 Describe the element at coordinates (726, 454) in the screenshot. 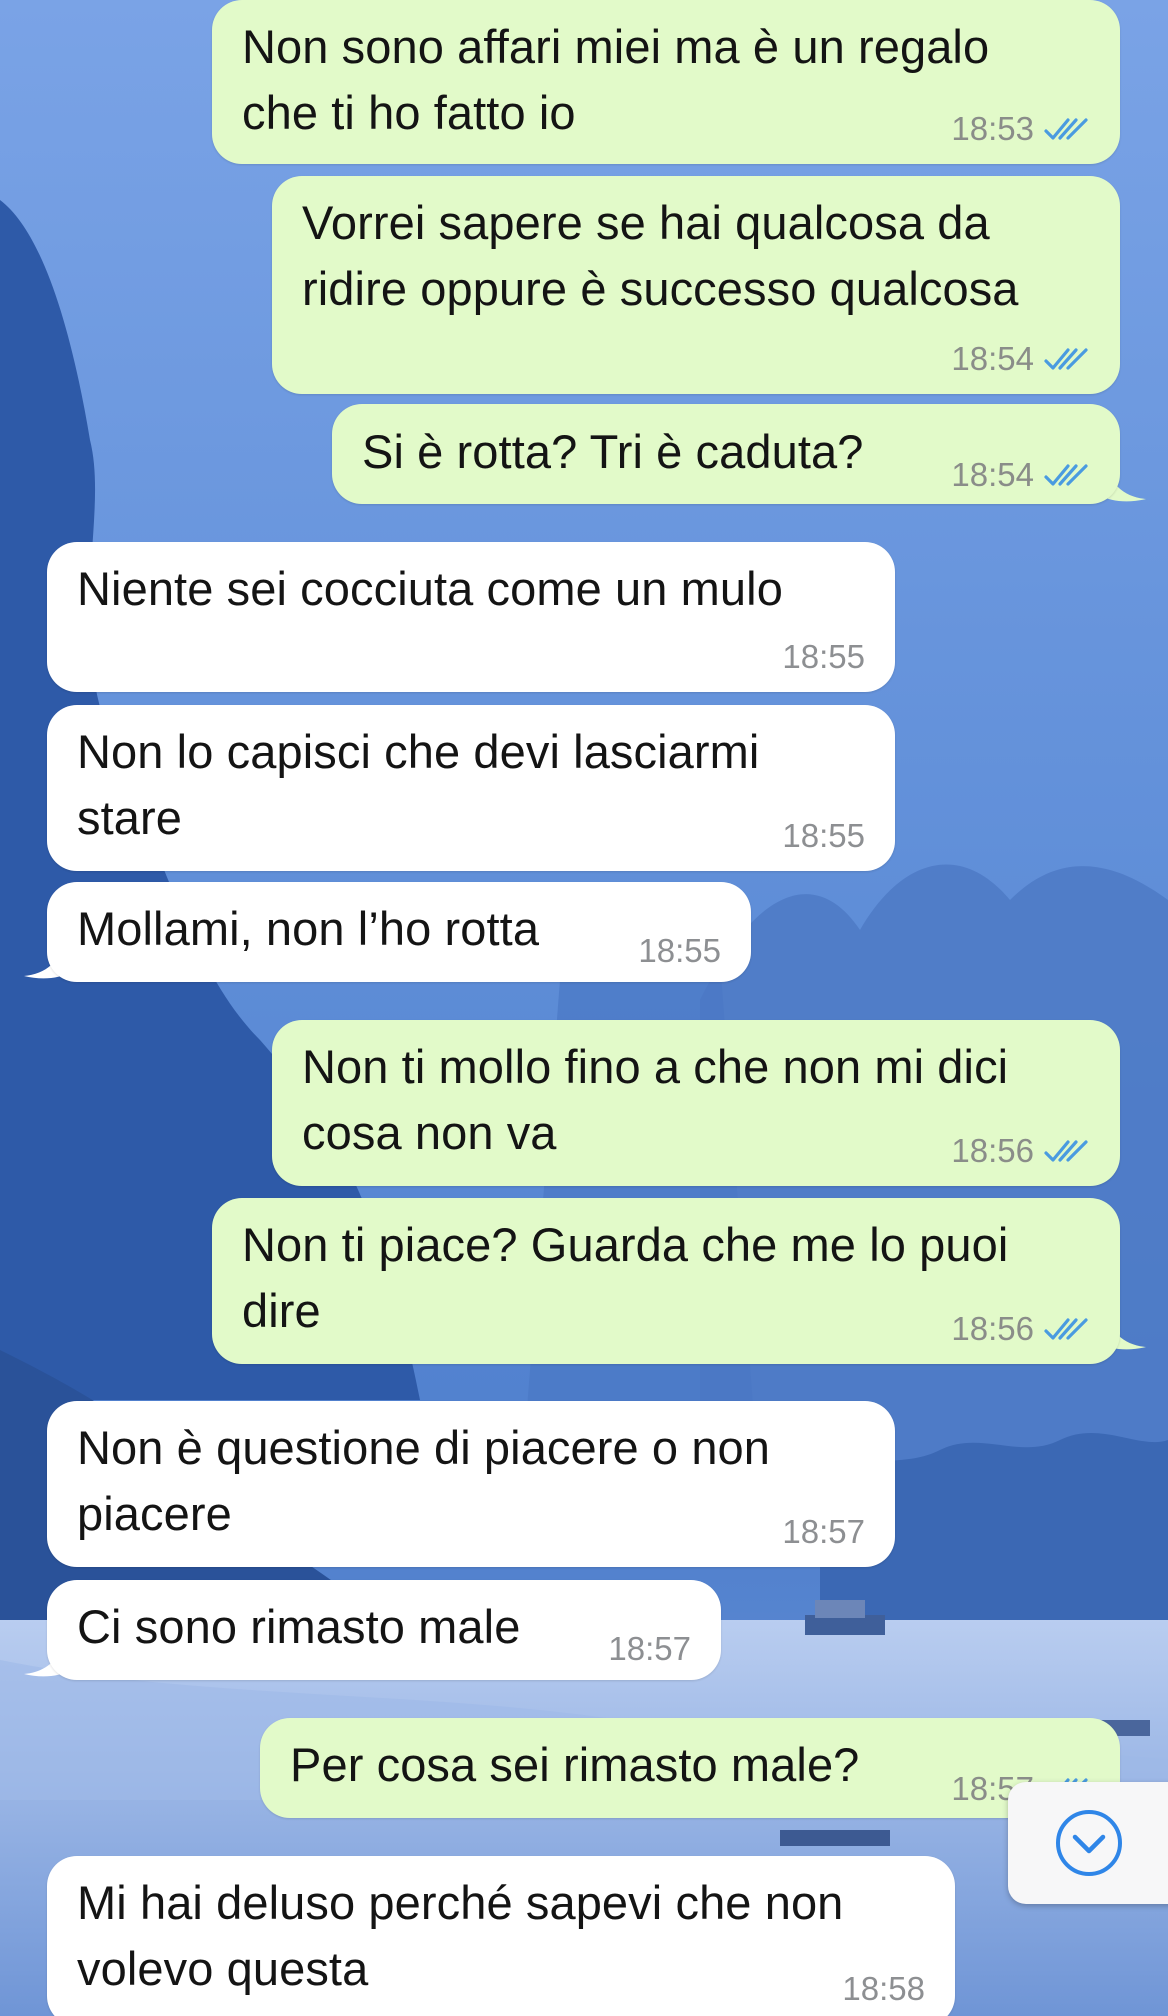

I see `message-bubble-outgoing: Si è rotta? Tri è caduta? 18:54` at that location.